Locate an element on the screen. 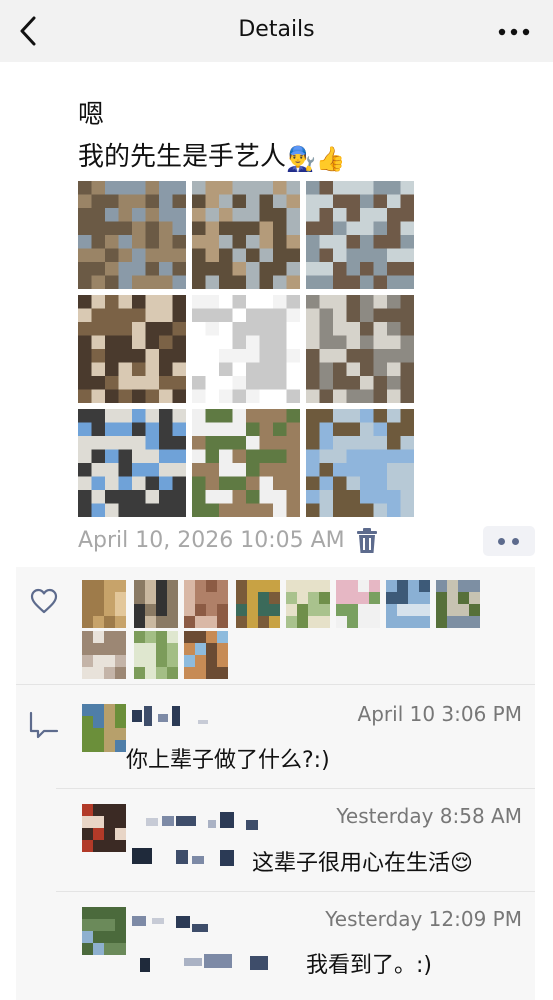  nav-bar: Details is located at coordinates (276, 31).